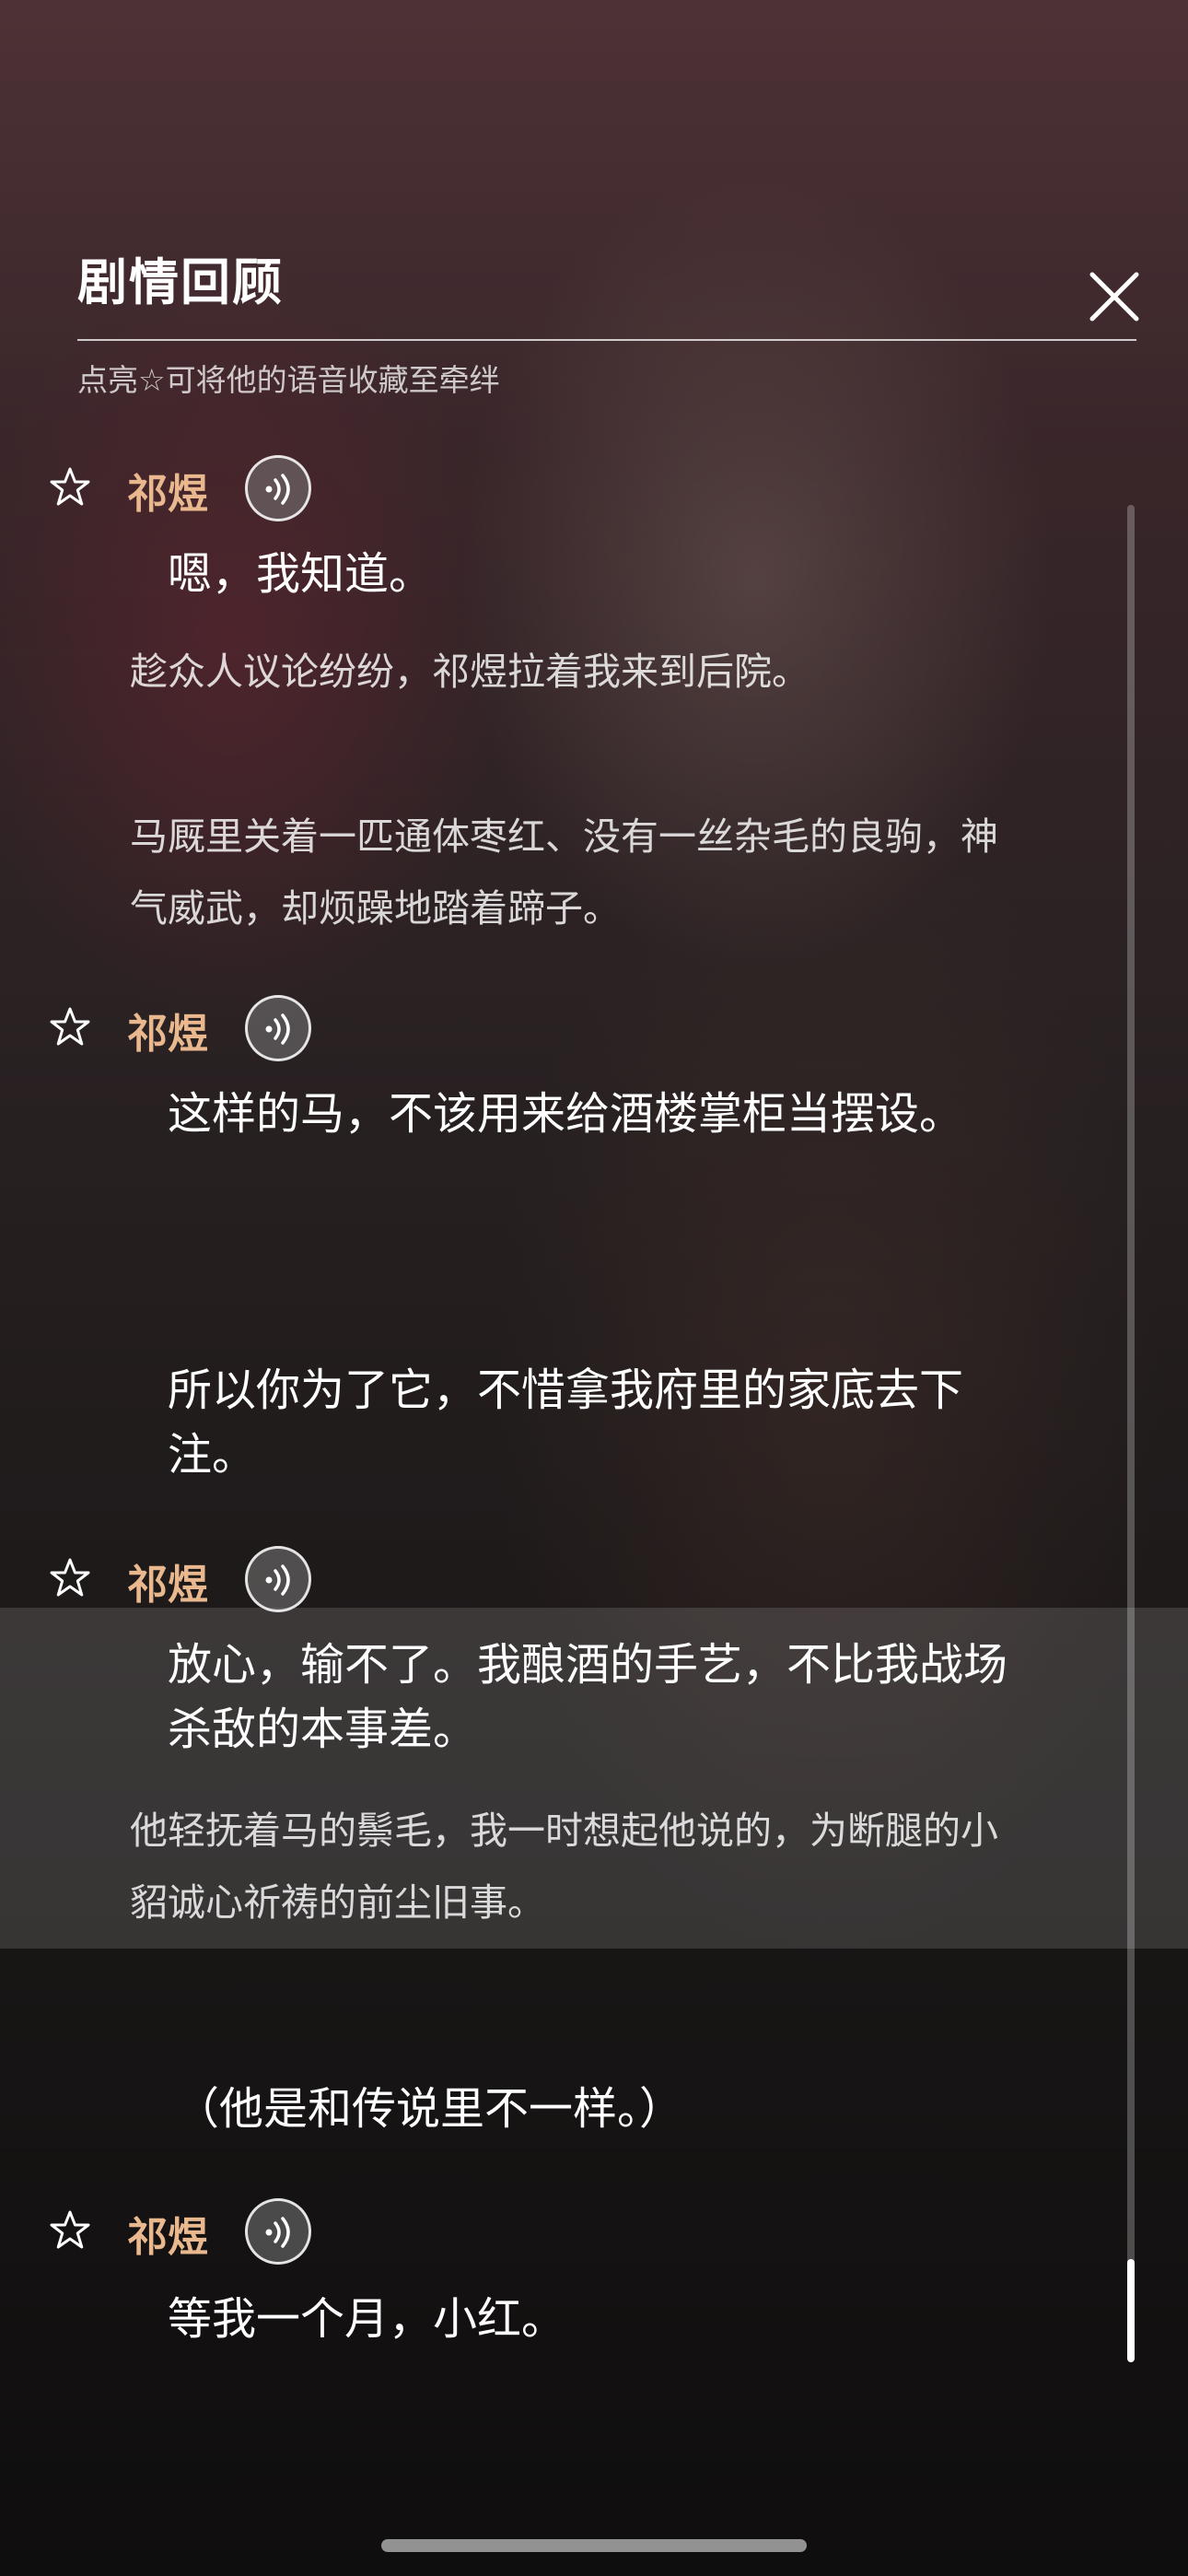  Describe the element at coordinates (566, 1422) in the screenshot. I see `speech-text: 所以你为了它，不惜拿我府里的家底去下注。` at that location.